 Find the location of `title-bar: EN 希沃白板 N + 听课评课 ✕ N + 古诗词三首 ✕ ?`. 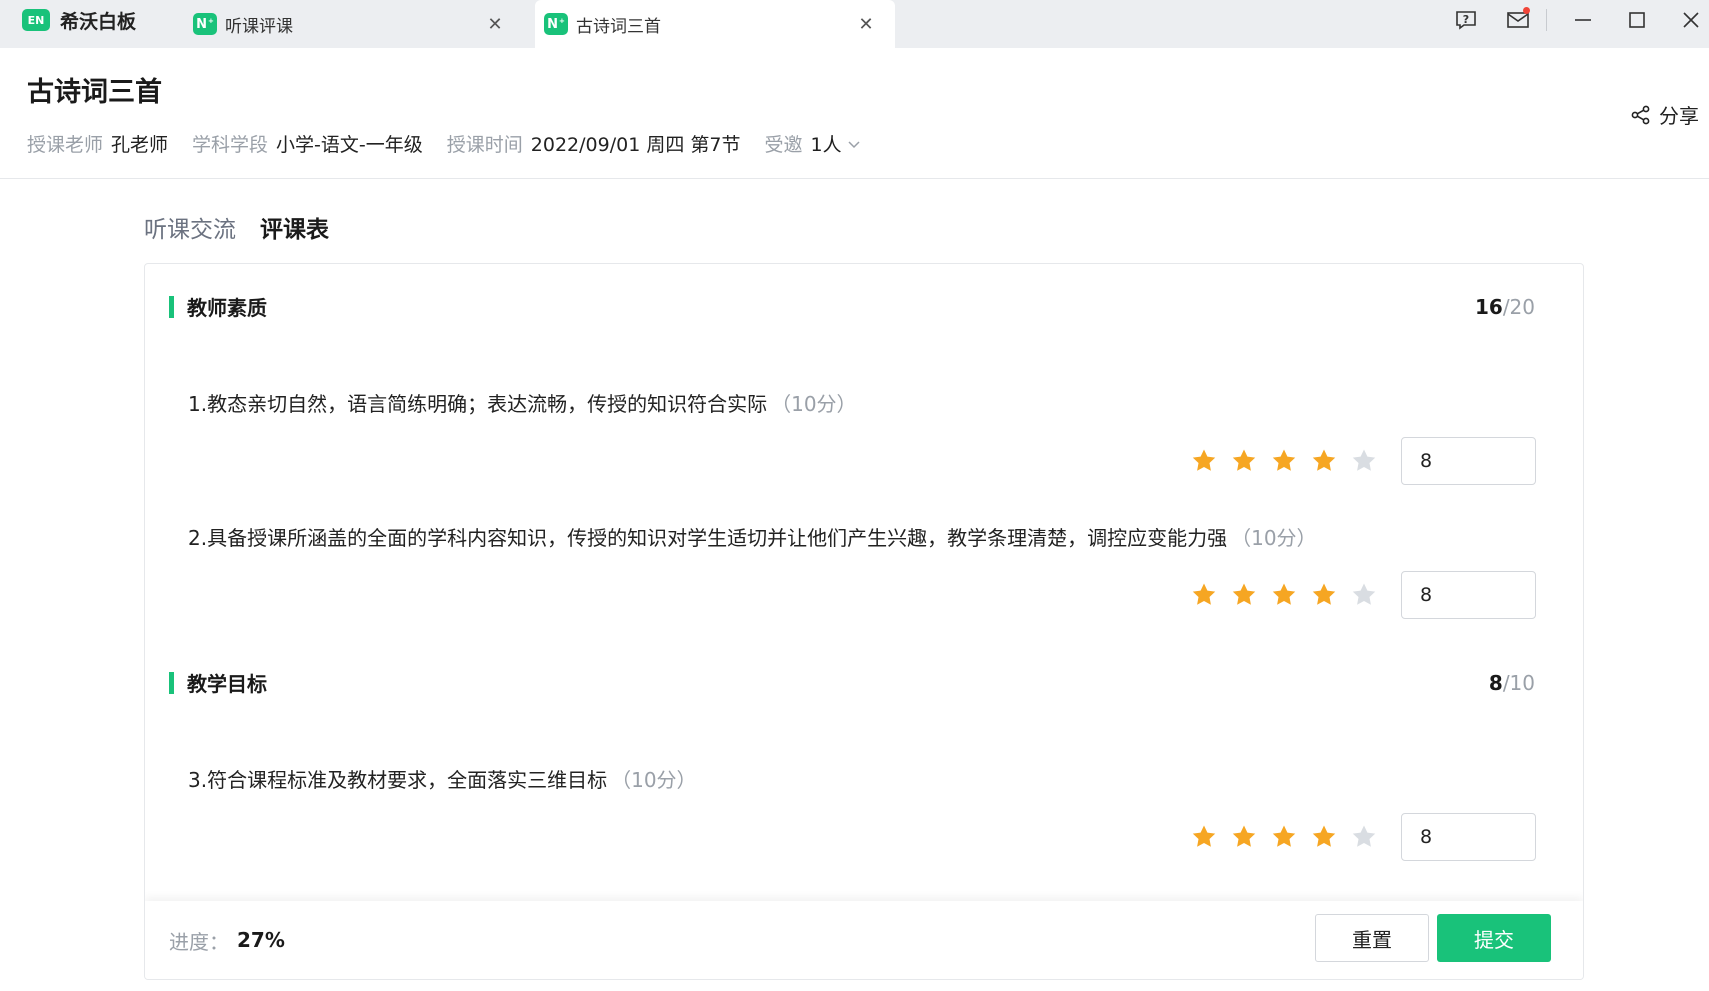

title-bar: EN 希沃白板 N + 听课评课 ✕ N + 古诗词三首 ✕ ? is located at coordinates (854, 24).